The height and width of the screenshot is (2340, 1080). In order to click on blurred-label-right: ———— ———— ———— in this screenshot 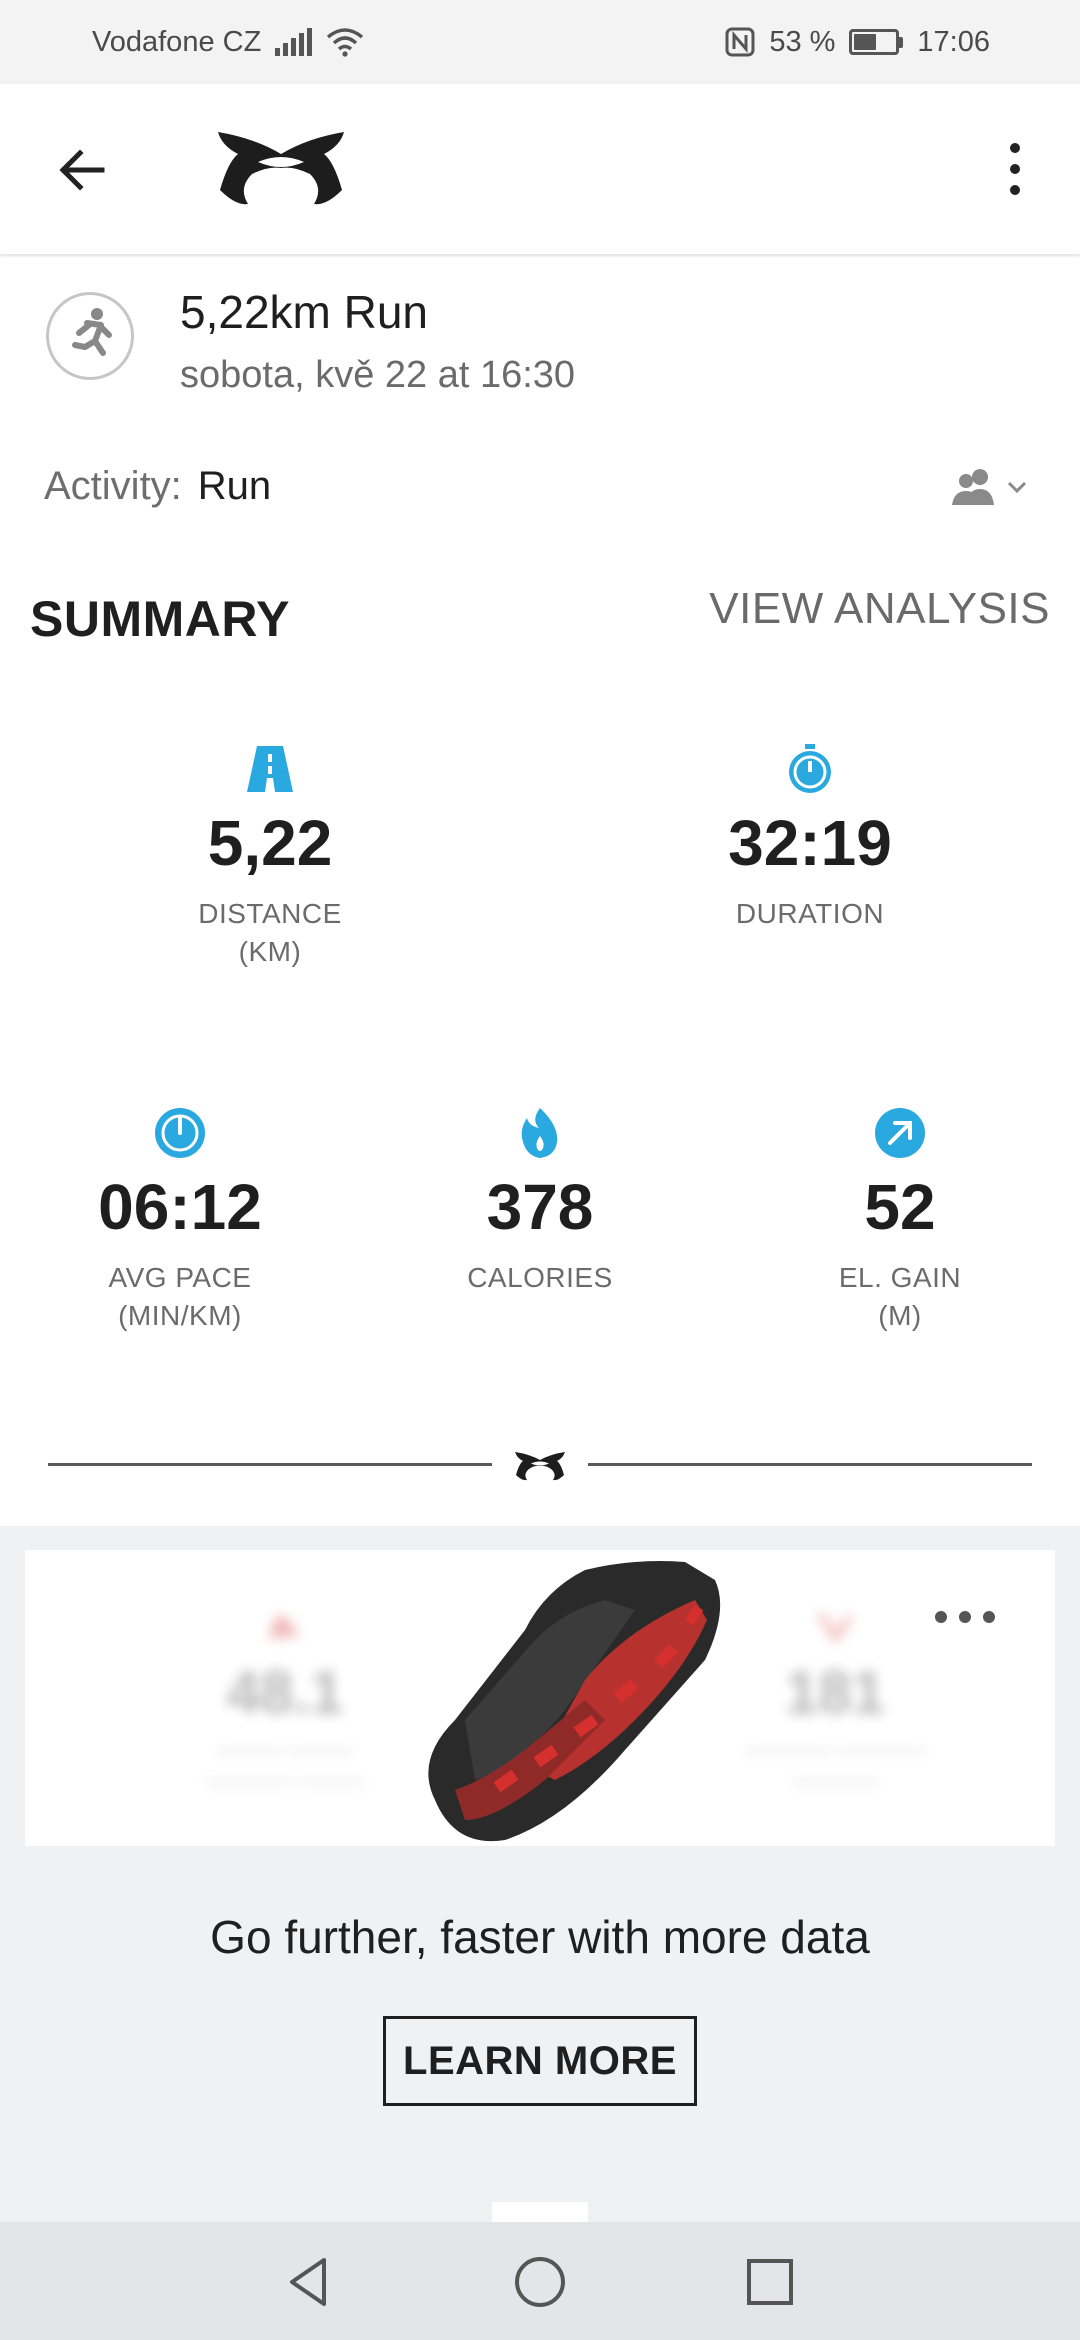, I will do `click(835, 1765)`.